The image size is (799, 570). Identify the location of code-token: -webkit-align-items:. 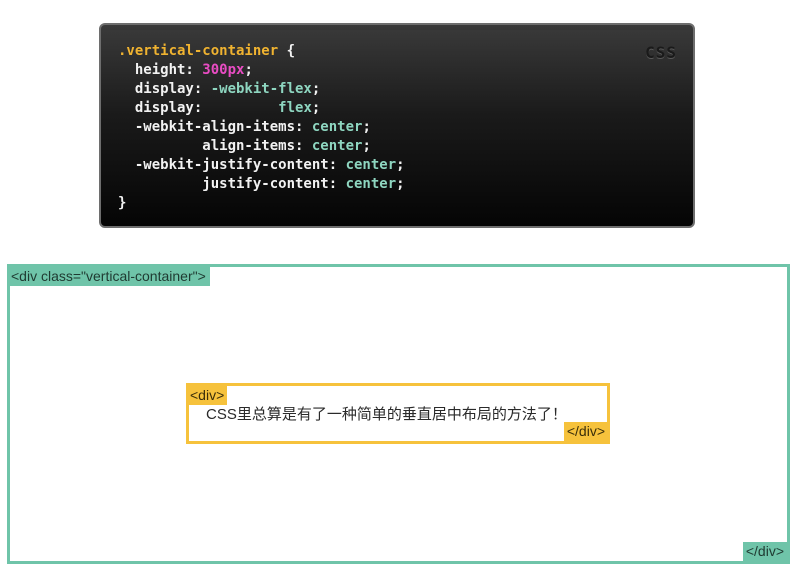
(215, 127).